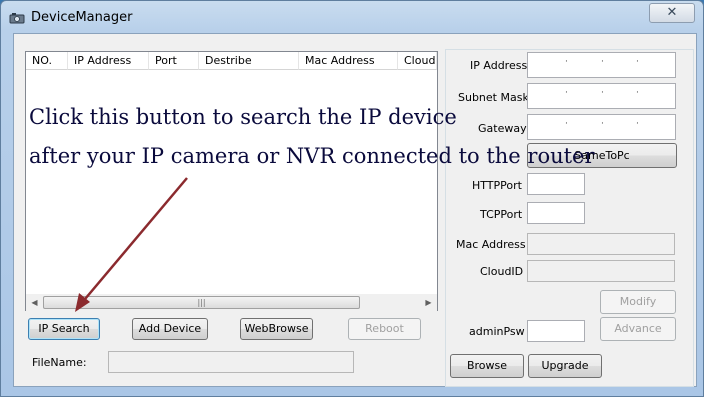 Image resolution: width=704 pixels, height=397 pixels. I want to click on admin-psw-field, so click(556, 331).